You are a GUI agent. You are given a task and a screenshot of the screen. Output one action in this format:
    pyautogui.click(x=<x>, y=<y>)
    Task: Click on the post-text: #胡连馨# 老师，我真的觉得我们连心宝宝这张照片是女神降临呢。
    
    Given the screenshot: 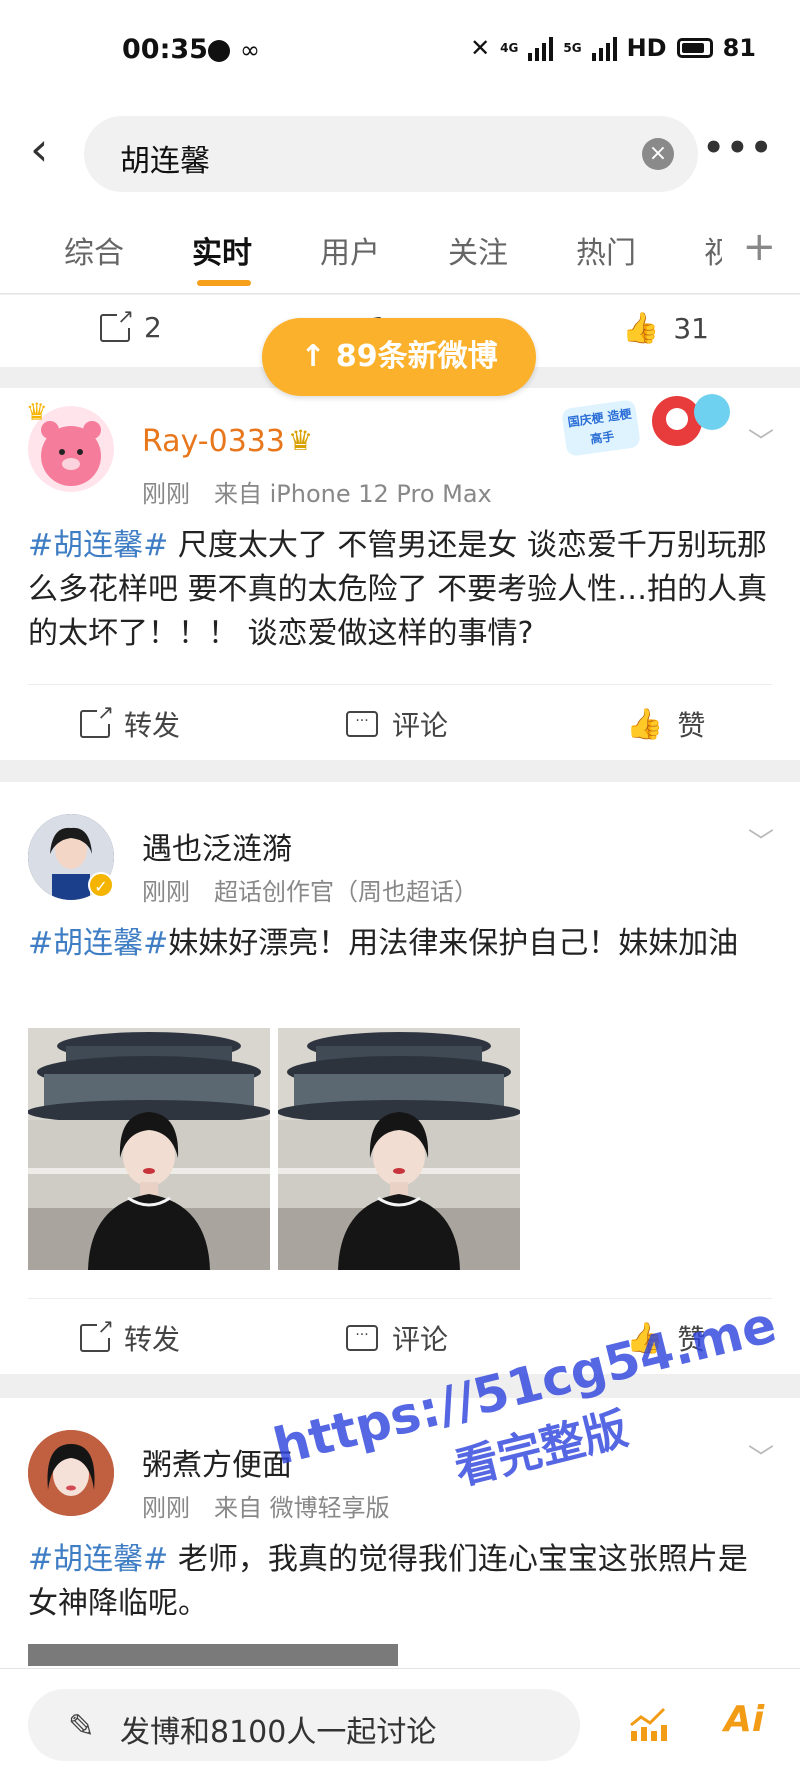 What is the action you would take?
    pyautogui.click(x=400, y=1582)
    